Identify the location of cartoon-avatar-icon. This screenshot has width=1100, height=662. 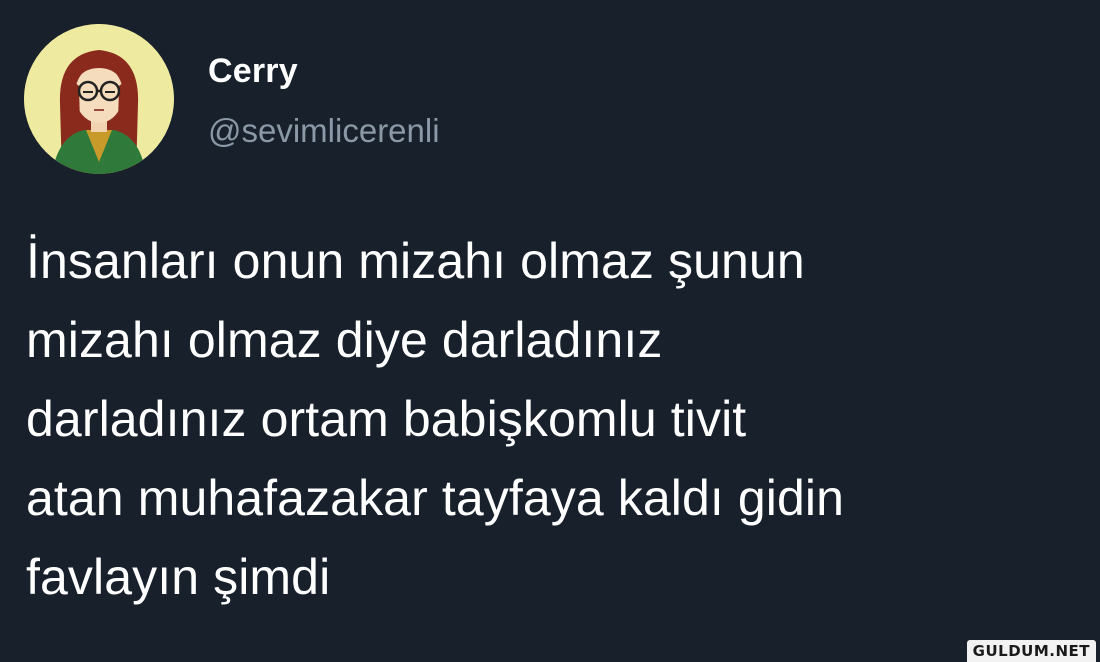
(99, 99).